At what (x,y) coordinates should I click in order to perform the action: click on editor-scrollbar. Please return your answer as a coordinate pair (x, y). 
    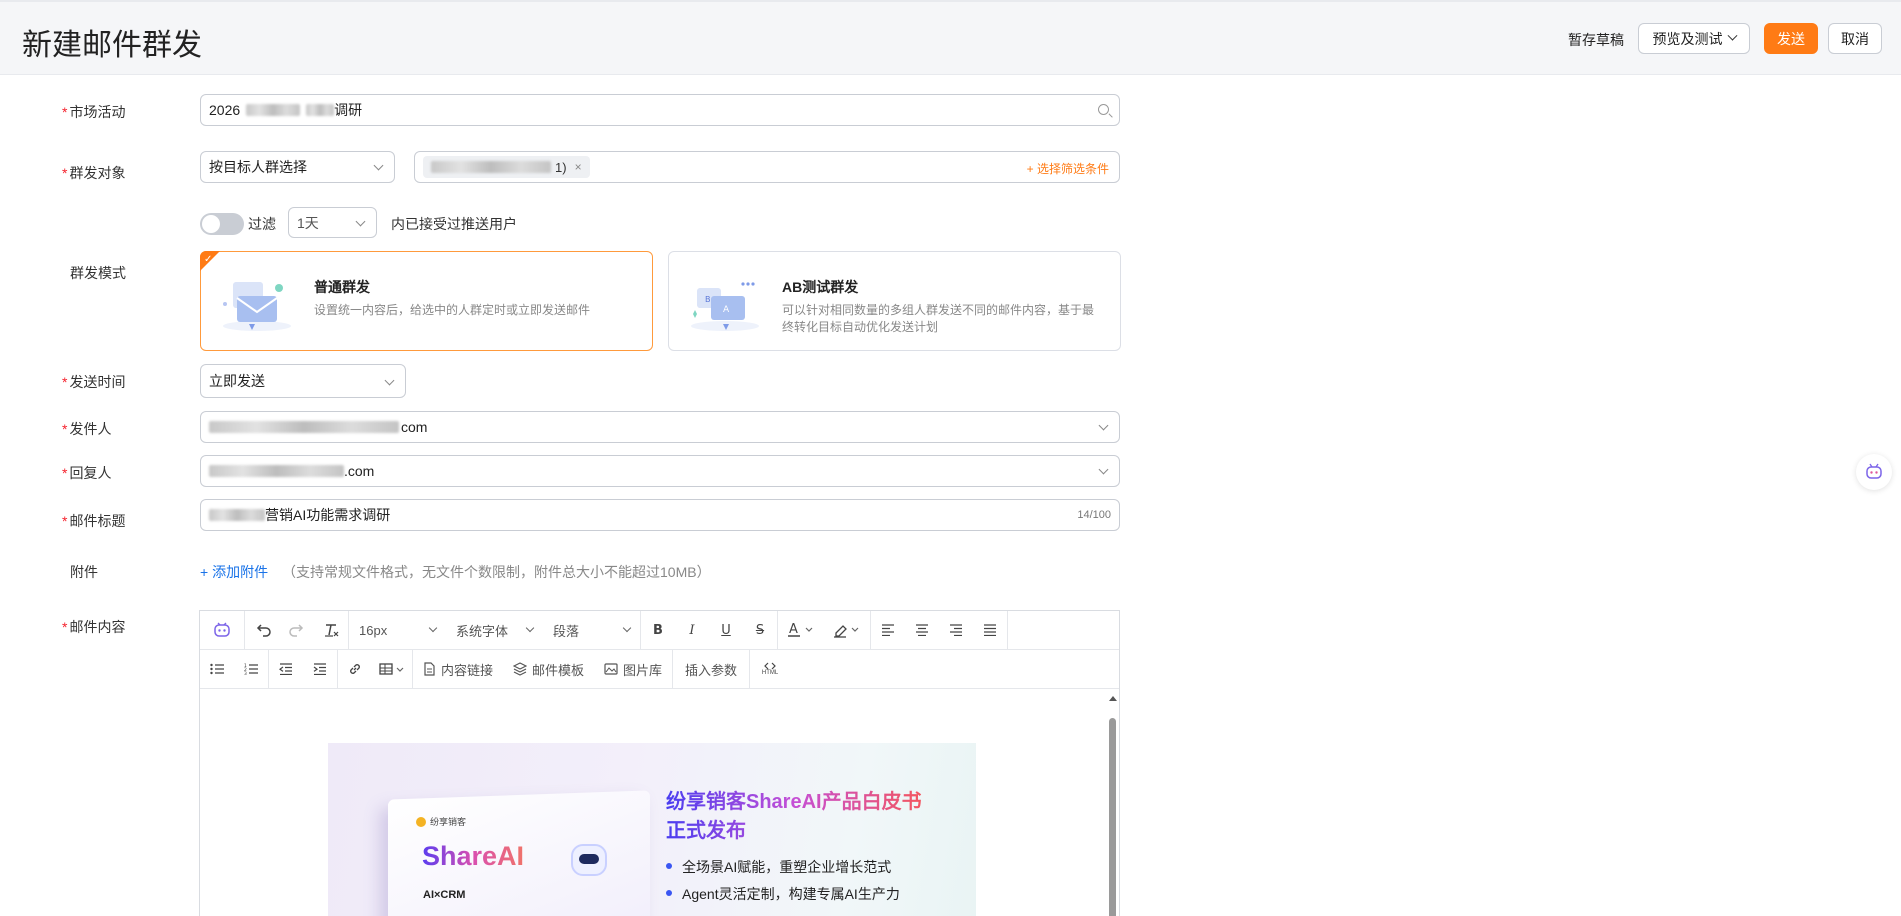
    Looking at the image, I should click on (1113, 806).